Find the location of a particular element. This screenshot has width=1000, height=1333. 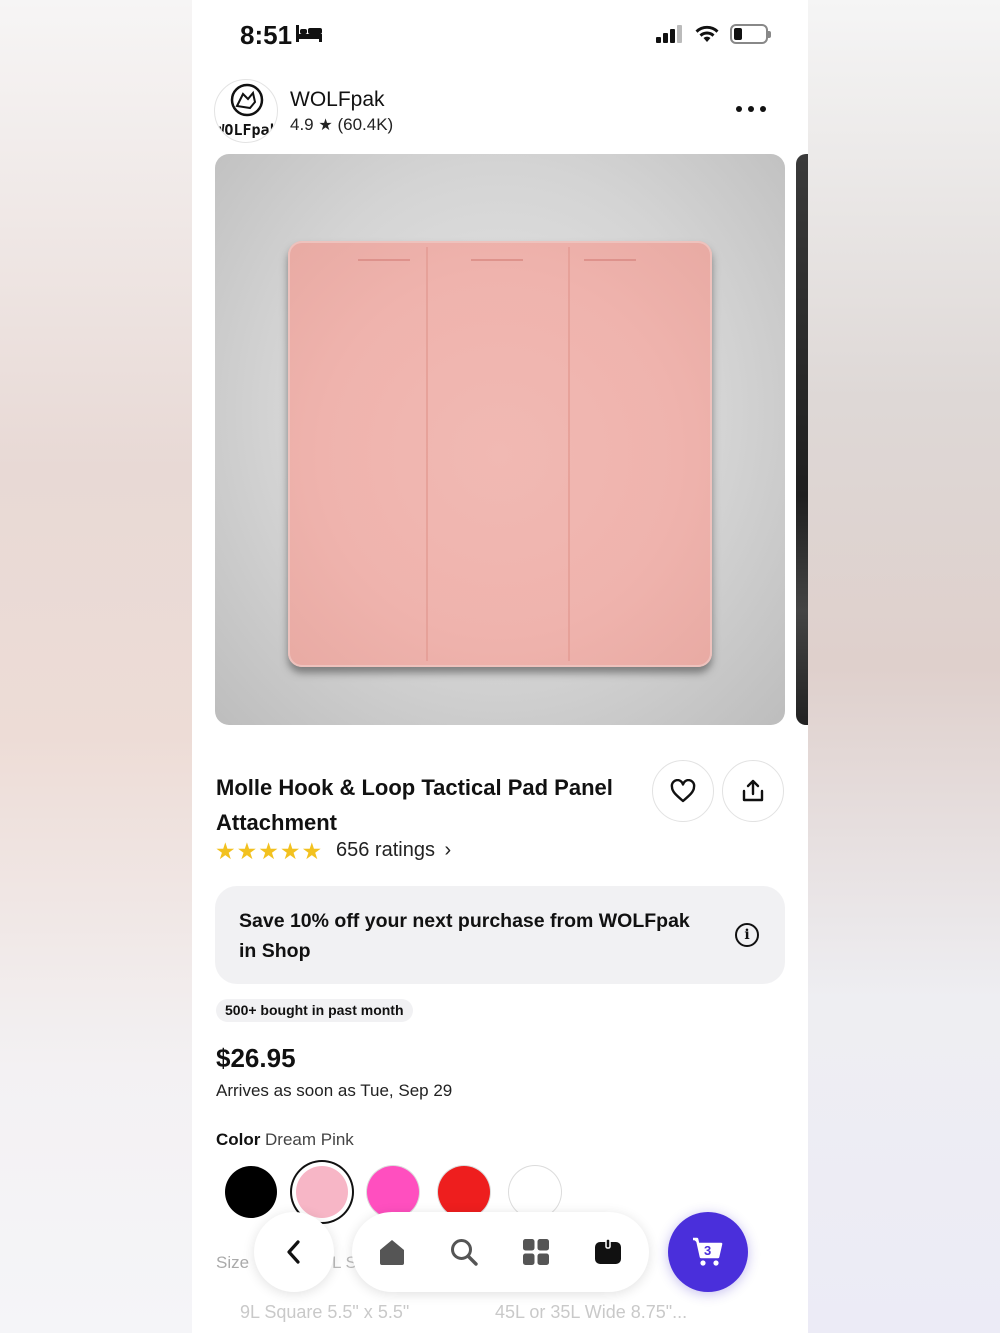

color-swatch-hot-pink is located at coordinates (393, 1192).